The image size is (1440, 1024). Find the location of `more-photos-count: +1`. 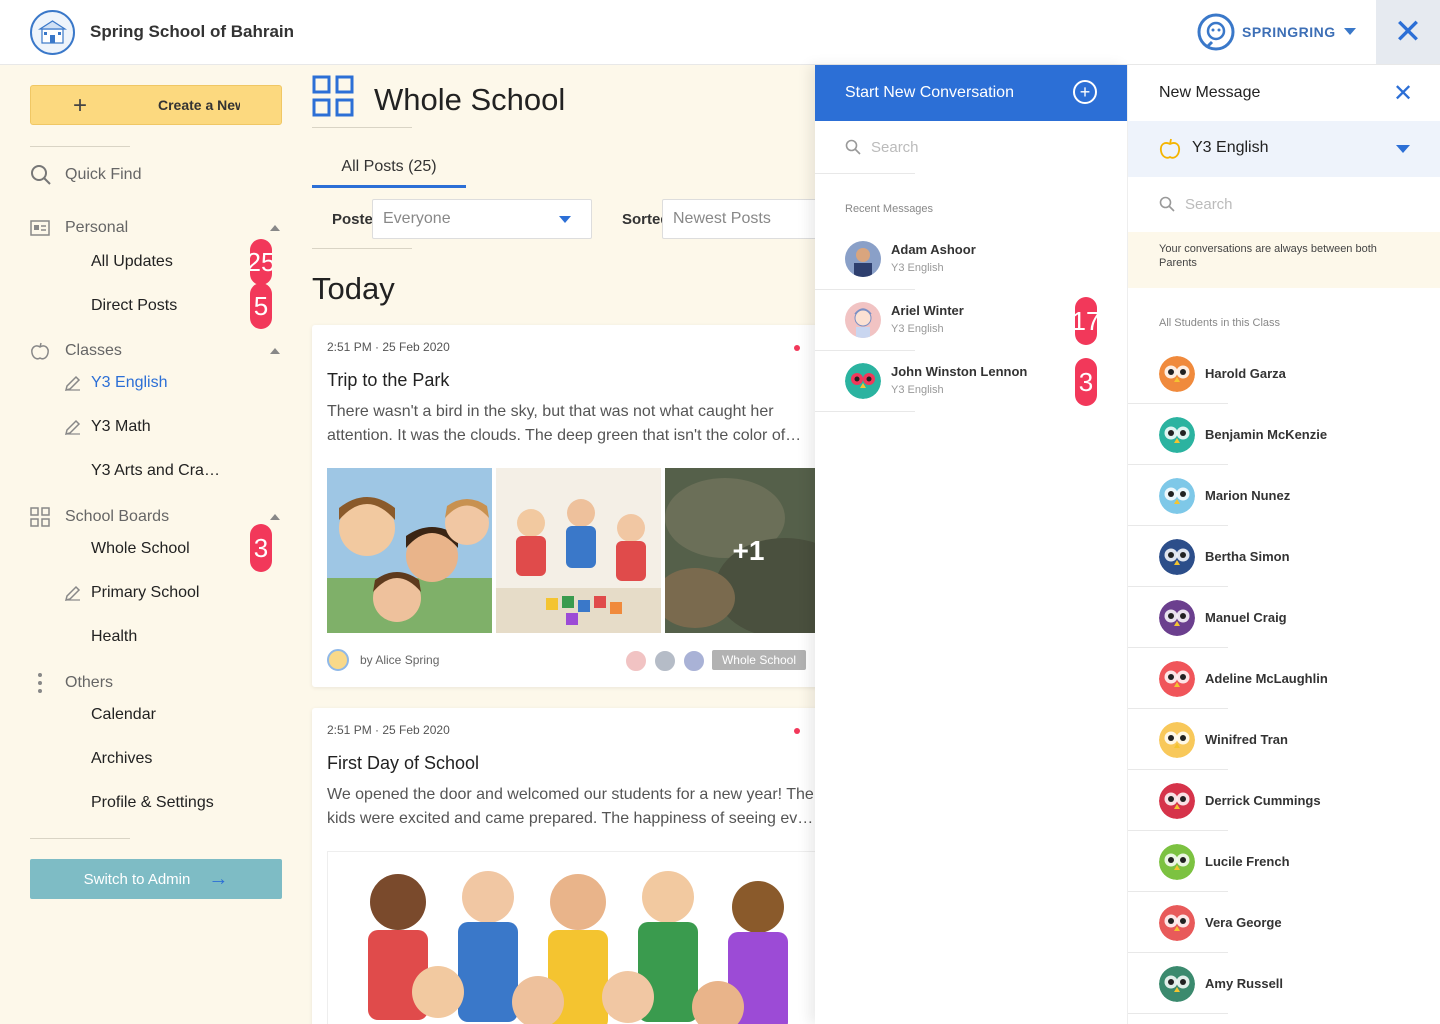

more-photos-count: +1 is located at coordinates (748, 550).